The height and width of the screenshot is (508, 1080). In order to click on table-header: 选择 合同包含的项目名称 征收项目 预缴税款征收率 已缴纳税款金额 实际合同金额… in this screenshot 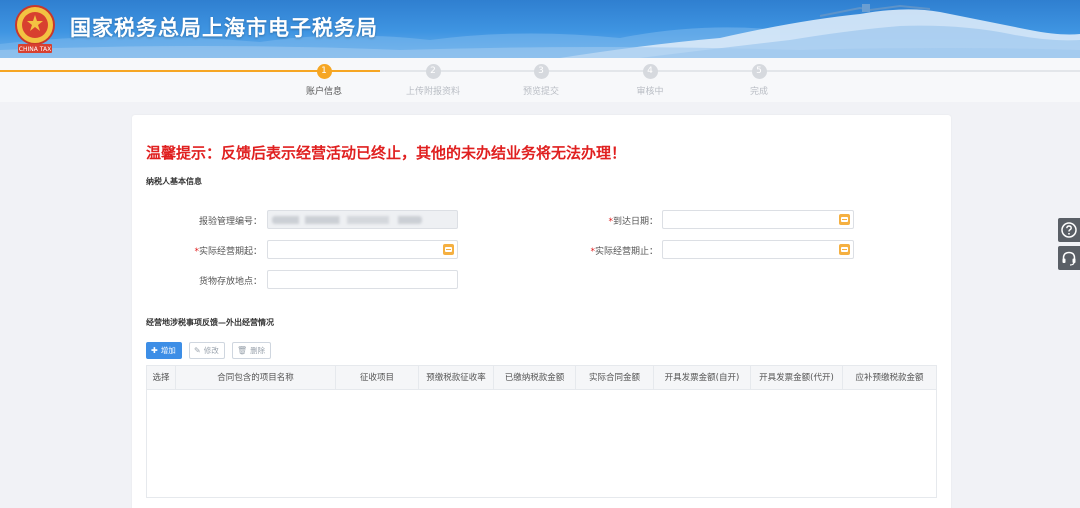, I will do `click(541, 378)`.